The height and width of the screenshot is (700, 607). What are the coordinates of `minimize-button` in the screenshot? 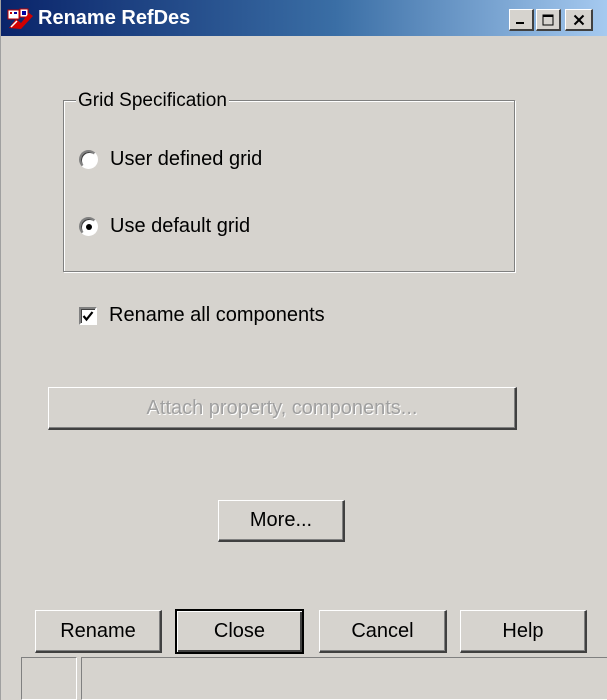 It's located at (521, 20).